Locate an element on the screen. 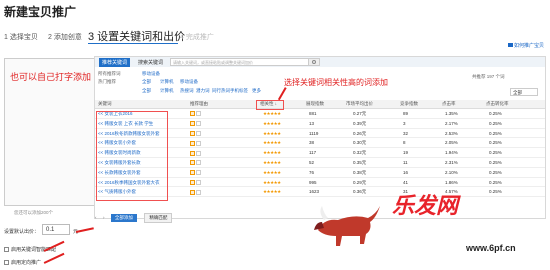 The image size is (550, 270). page-next-icon: › is located at coordinates (104, 217).